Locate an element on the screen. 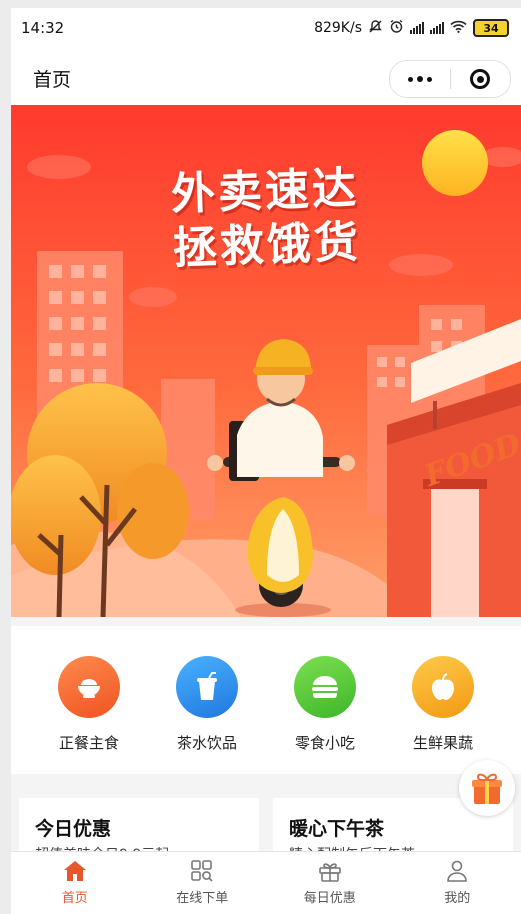 The width and height of the screenshot is (521, 914). home-icon is located at coordinates (74, 871).